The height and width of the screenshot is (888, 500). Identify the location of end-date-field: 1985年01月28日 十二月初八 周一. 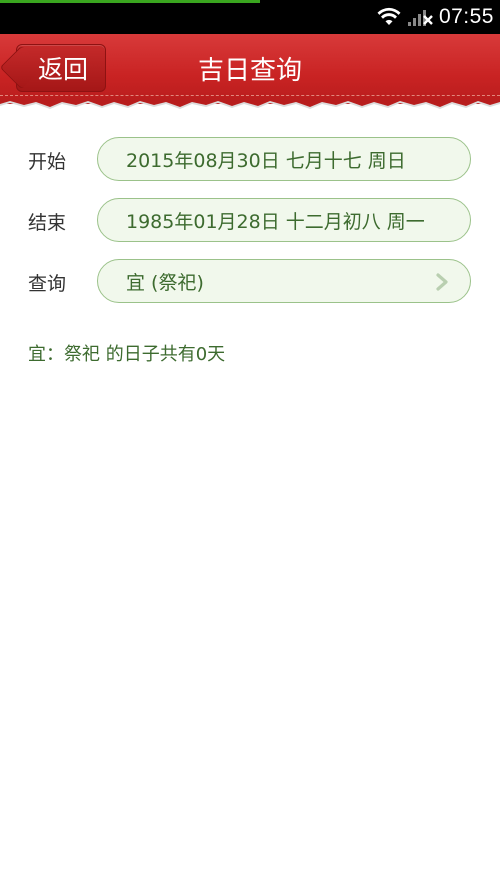
(284, 220).